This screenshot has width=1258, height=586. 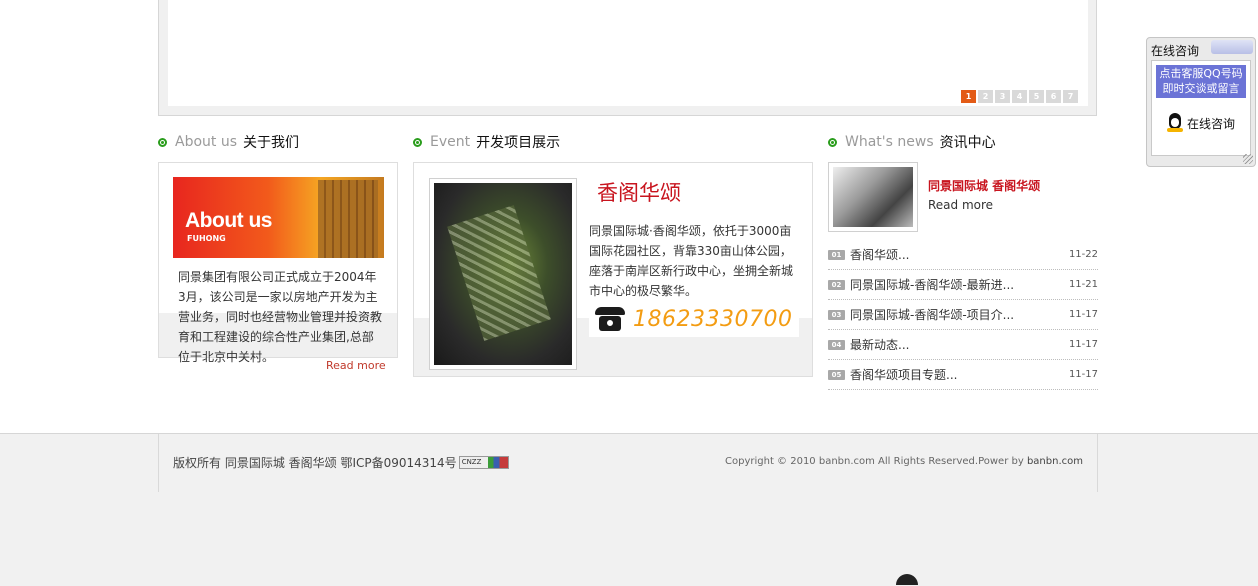 I want to click on widget-title: 在线咨询, so click(x=1175, y=51).